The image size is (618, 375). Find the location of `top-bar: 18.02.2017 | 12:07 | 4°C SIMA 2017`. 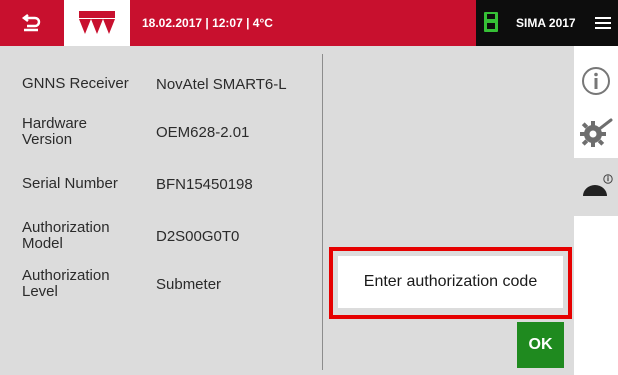

top-bar: 18.02.2017 | 12:07 | 4°C SIMA 2017 is located at coordinates (309, 23).